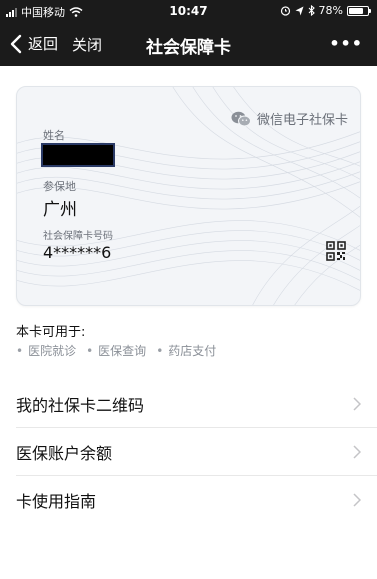  What do you see at coordinates (196, 452) in the screenshot?
I see `menu-item-account-balance: 医保账户余额` at bounding box center [196, 452].